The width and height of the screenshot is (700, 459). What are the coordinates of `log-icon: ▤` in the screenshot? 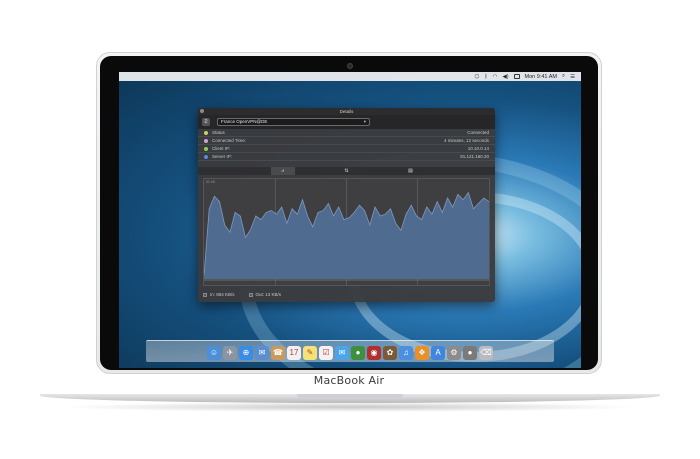 It's located at (411, 171).